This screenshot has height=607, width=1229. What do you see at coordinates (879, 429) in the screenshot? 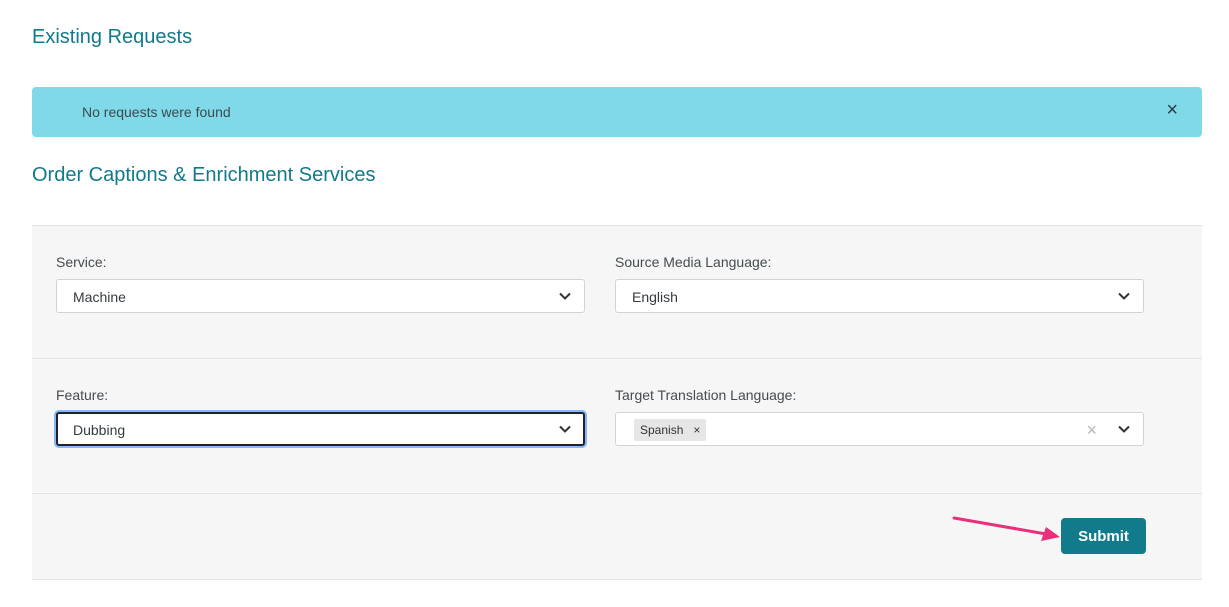
I see `target-language-multiselect: Spanish × ×` at bounding box center [879, 429].